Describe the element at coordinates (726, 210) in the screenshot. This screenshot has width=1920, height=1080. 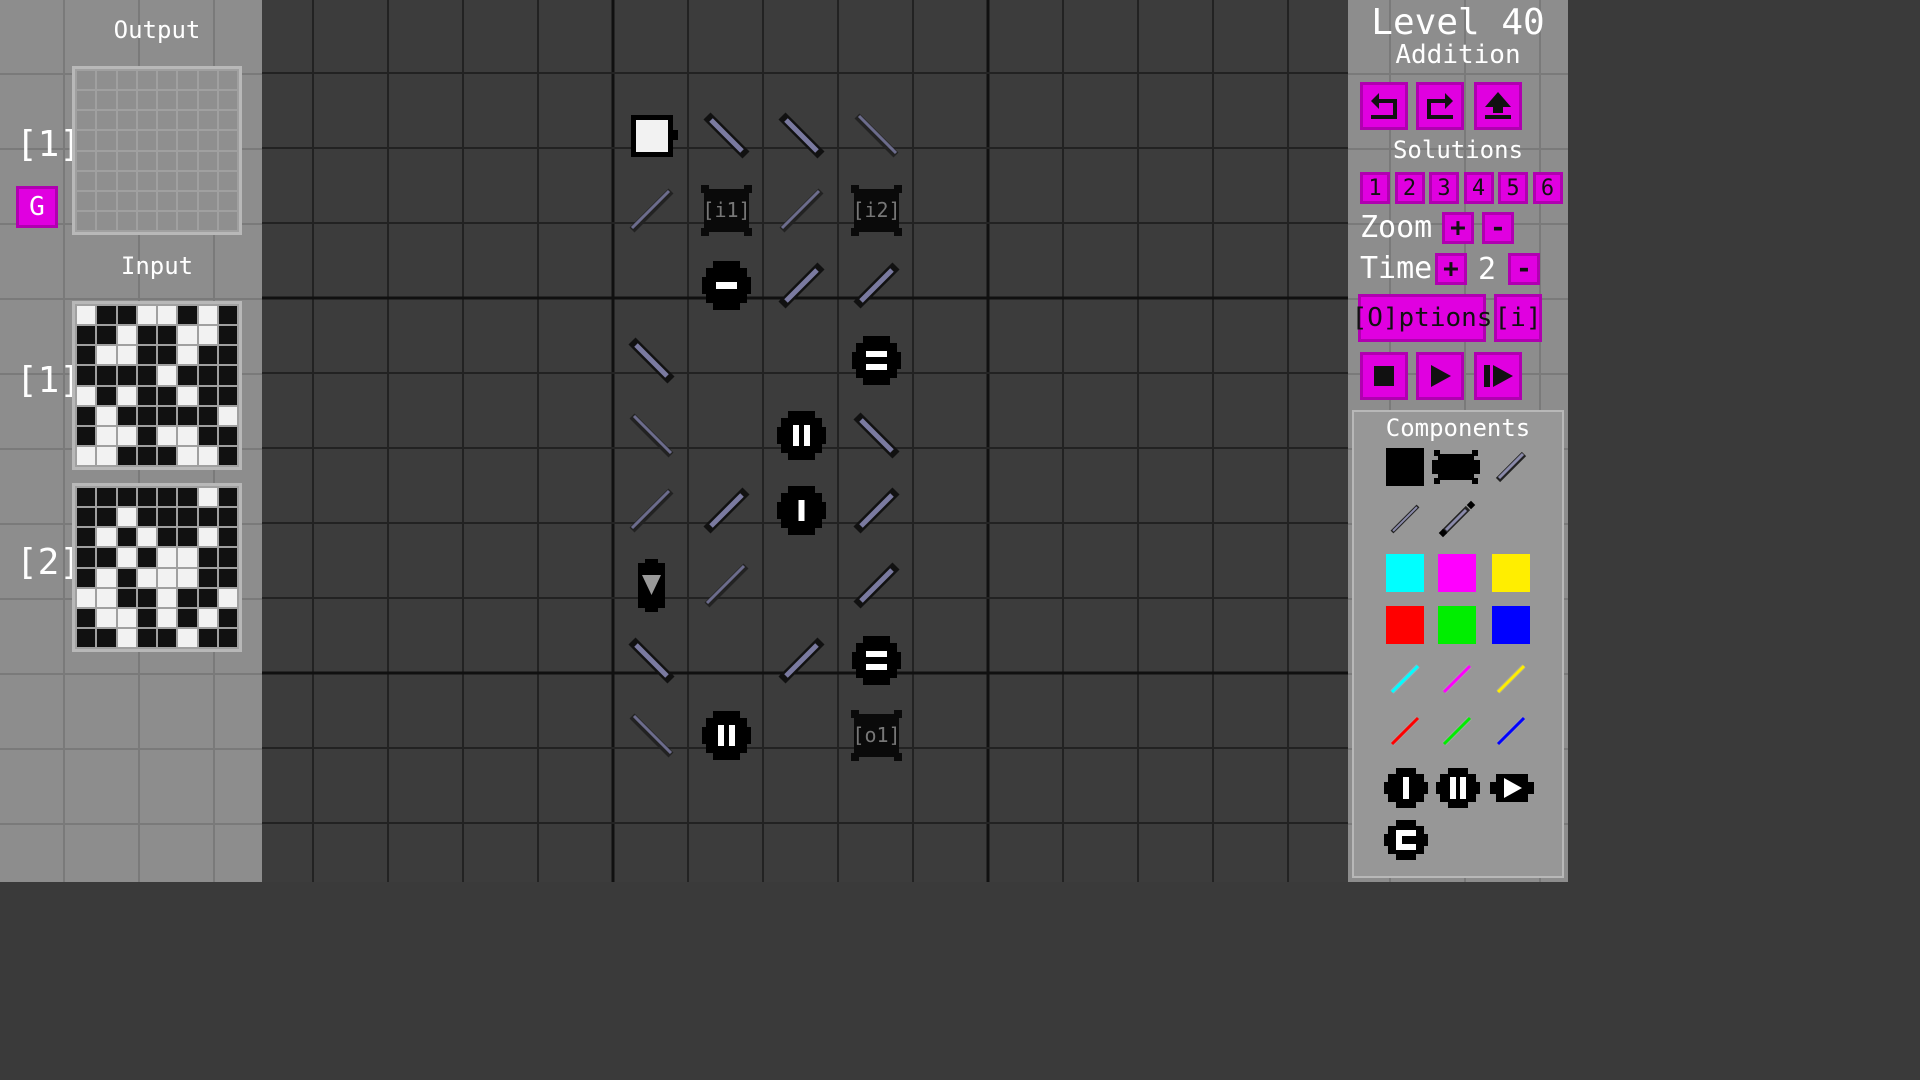
I see `board-port-node: [i1]` at that location.